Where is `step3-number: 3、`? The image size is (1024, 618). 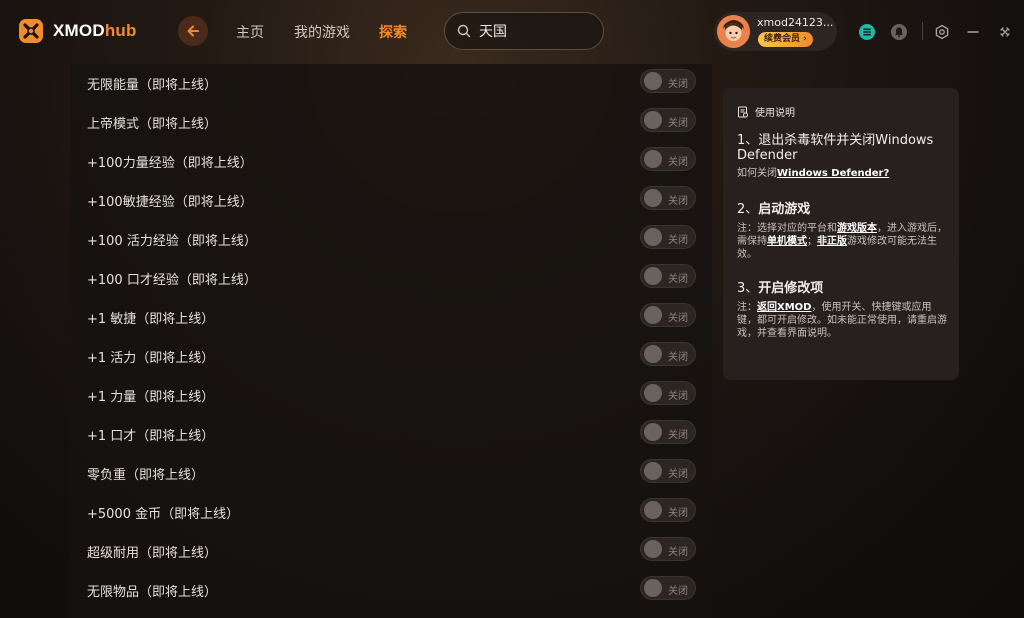 step3-number: 3、 is located at coordinates (748, 288).